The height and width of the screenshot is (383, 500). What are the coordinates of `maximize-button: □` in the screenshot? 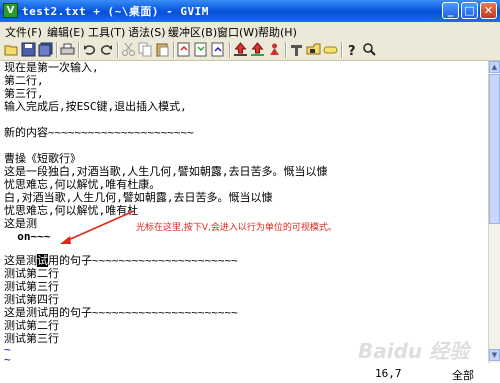 It's located at (469, 10).